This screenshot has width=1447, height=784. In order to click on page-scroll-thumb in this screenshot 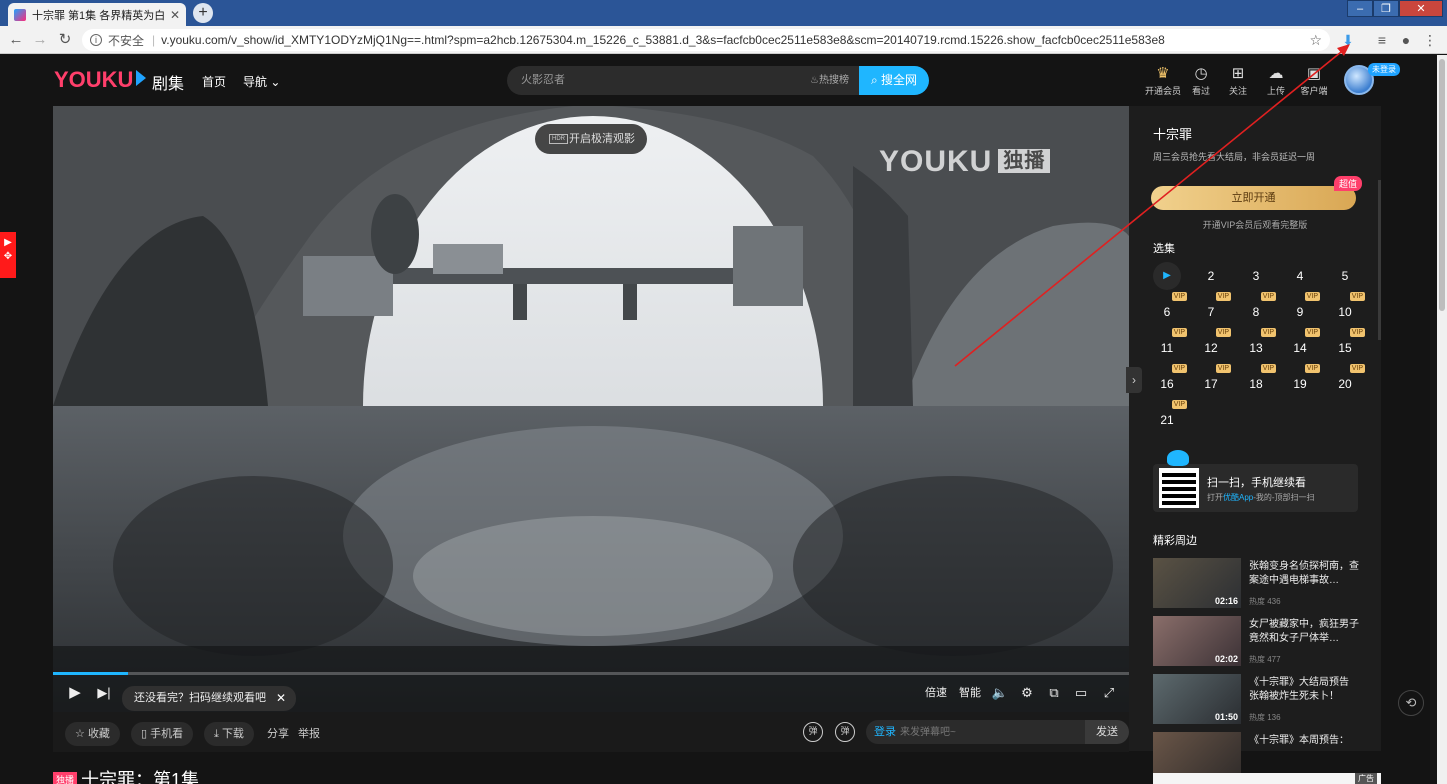, I will do `click(1442, 185)`.